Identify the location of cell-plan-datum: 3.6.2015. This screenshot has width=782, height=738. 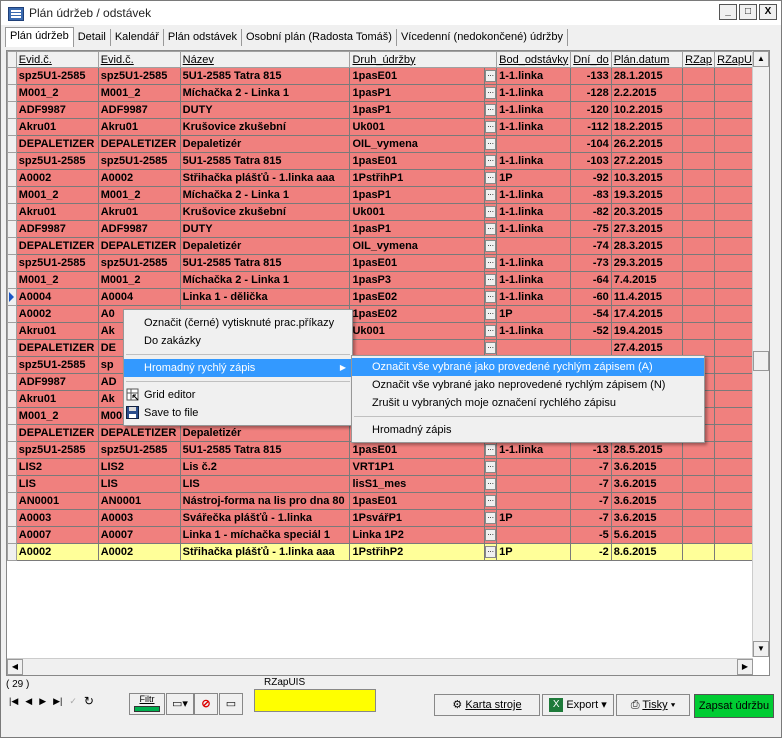
(647, 484).